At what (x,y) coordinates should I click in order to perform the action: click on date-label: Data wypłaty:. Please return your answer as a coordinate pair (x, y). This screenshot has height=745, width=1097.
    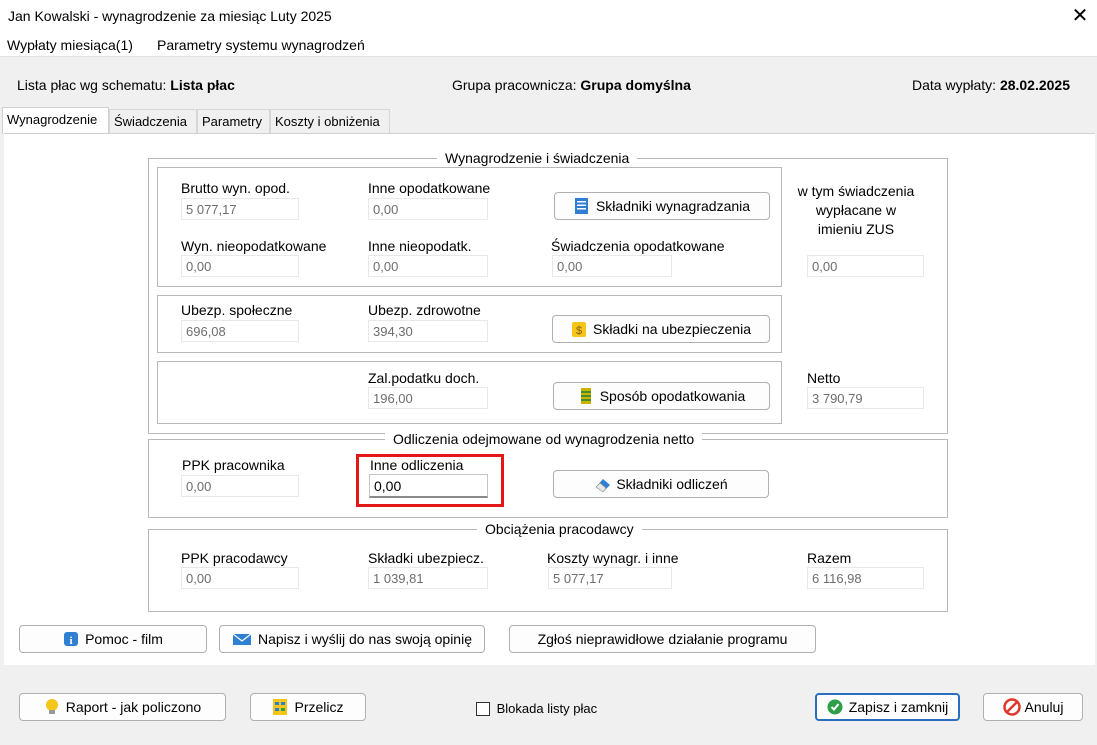
    Looking at the image, I should click on (954, 85).